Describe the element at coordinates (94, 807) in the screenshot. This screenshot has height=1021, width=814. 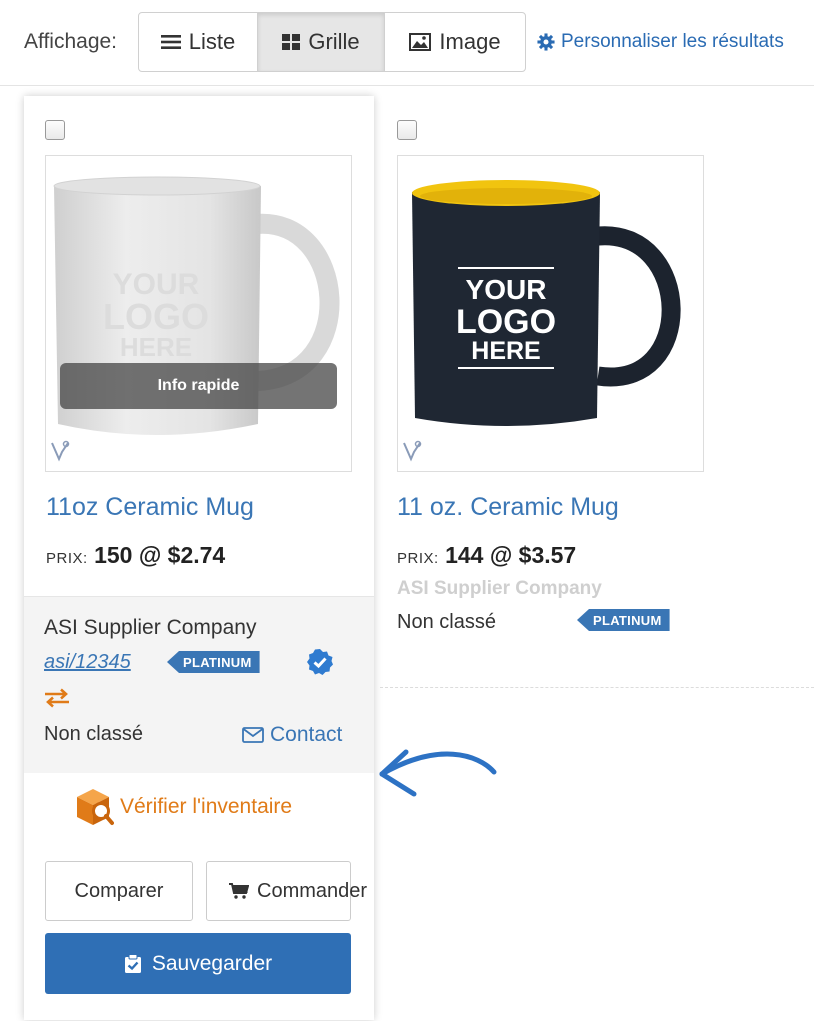
I see `inventory-box-icon` at that location.